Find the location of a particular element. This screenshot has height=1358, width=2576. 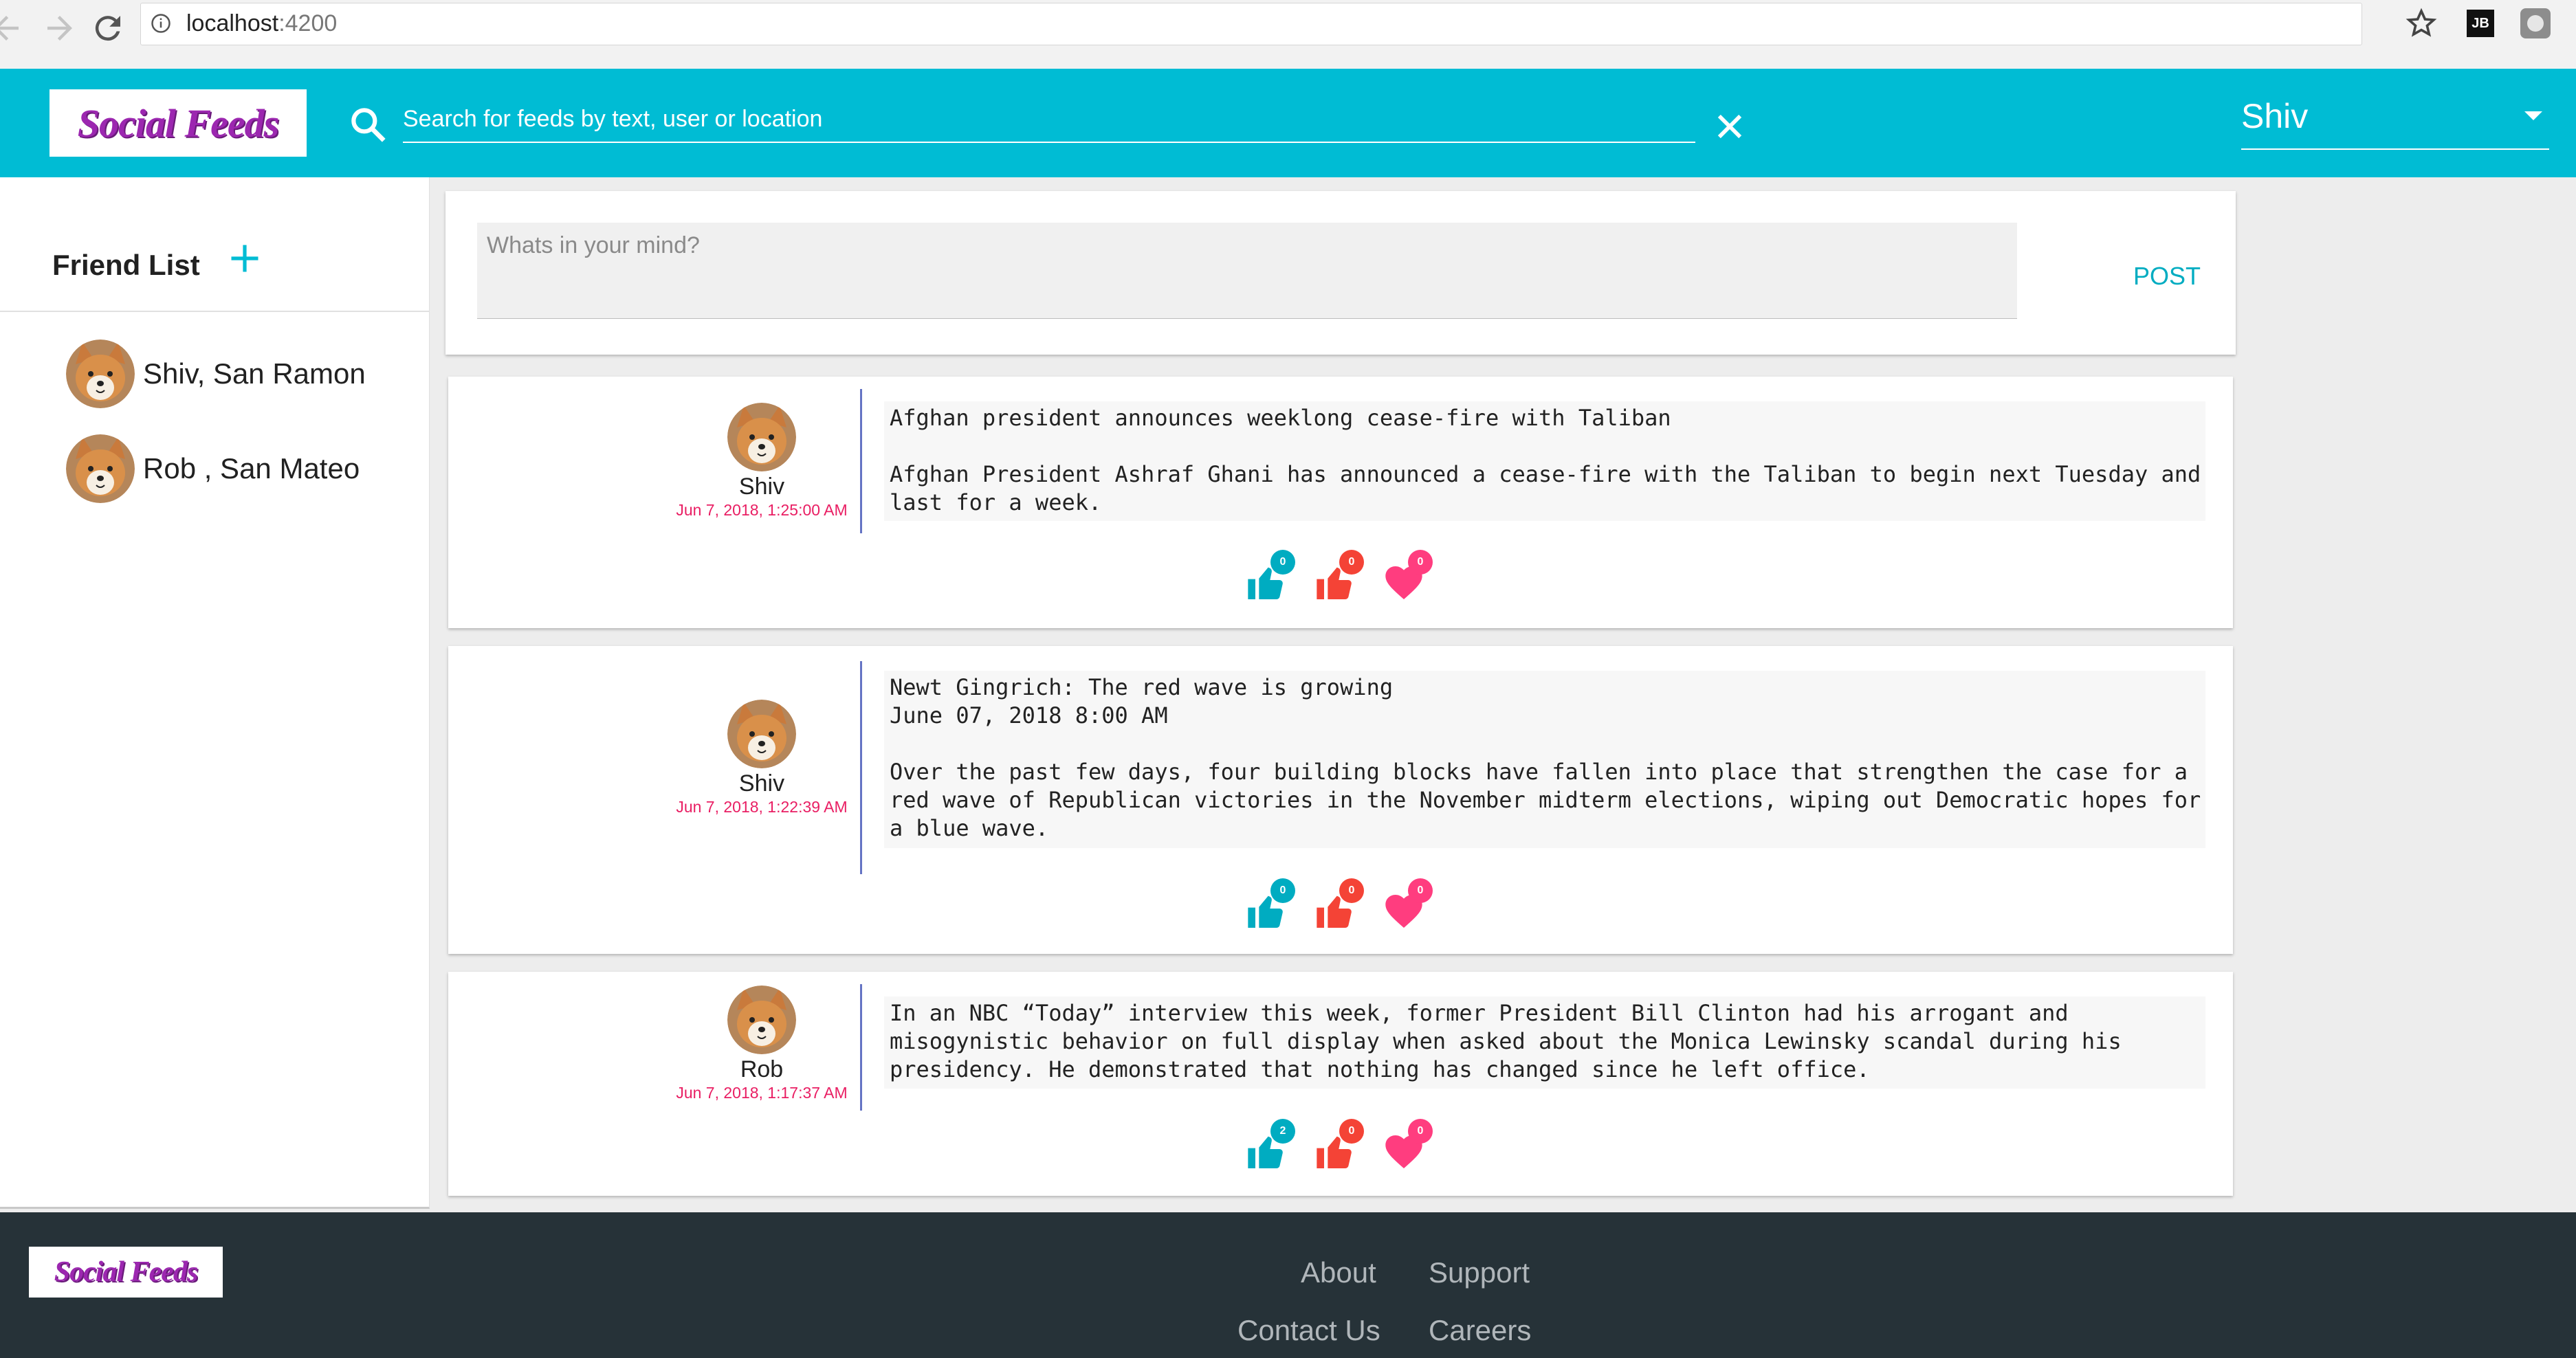

friend-item: Rob , San Mateo is located at coordinates (213, 468).